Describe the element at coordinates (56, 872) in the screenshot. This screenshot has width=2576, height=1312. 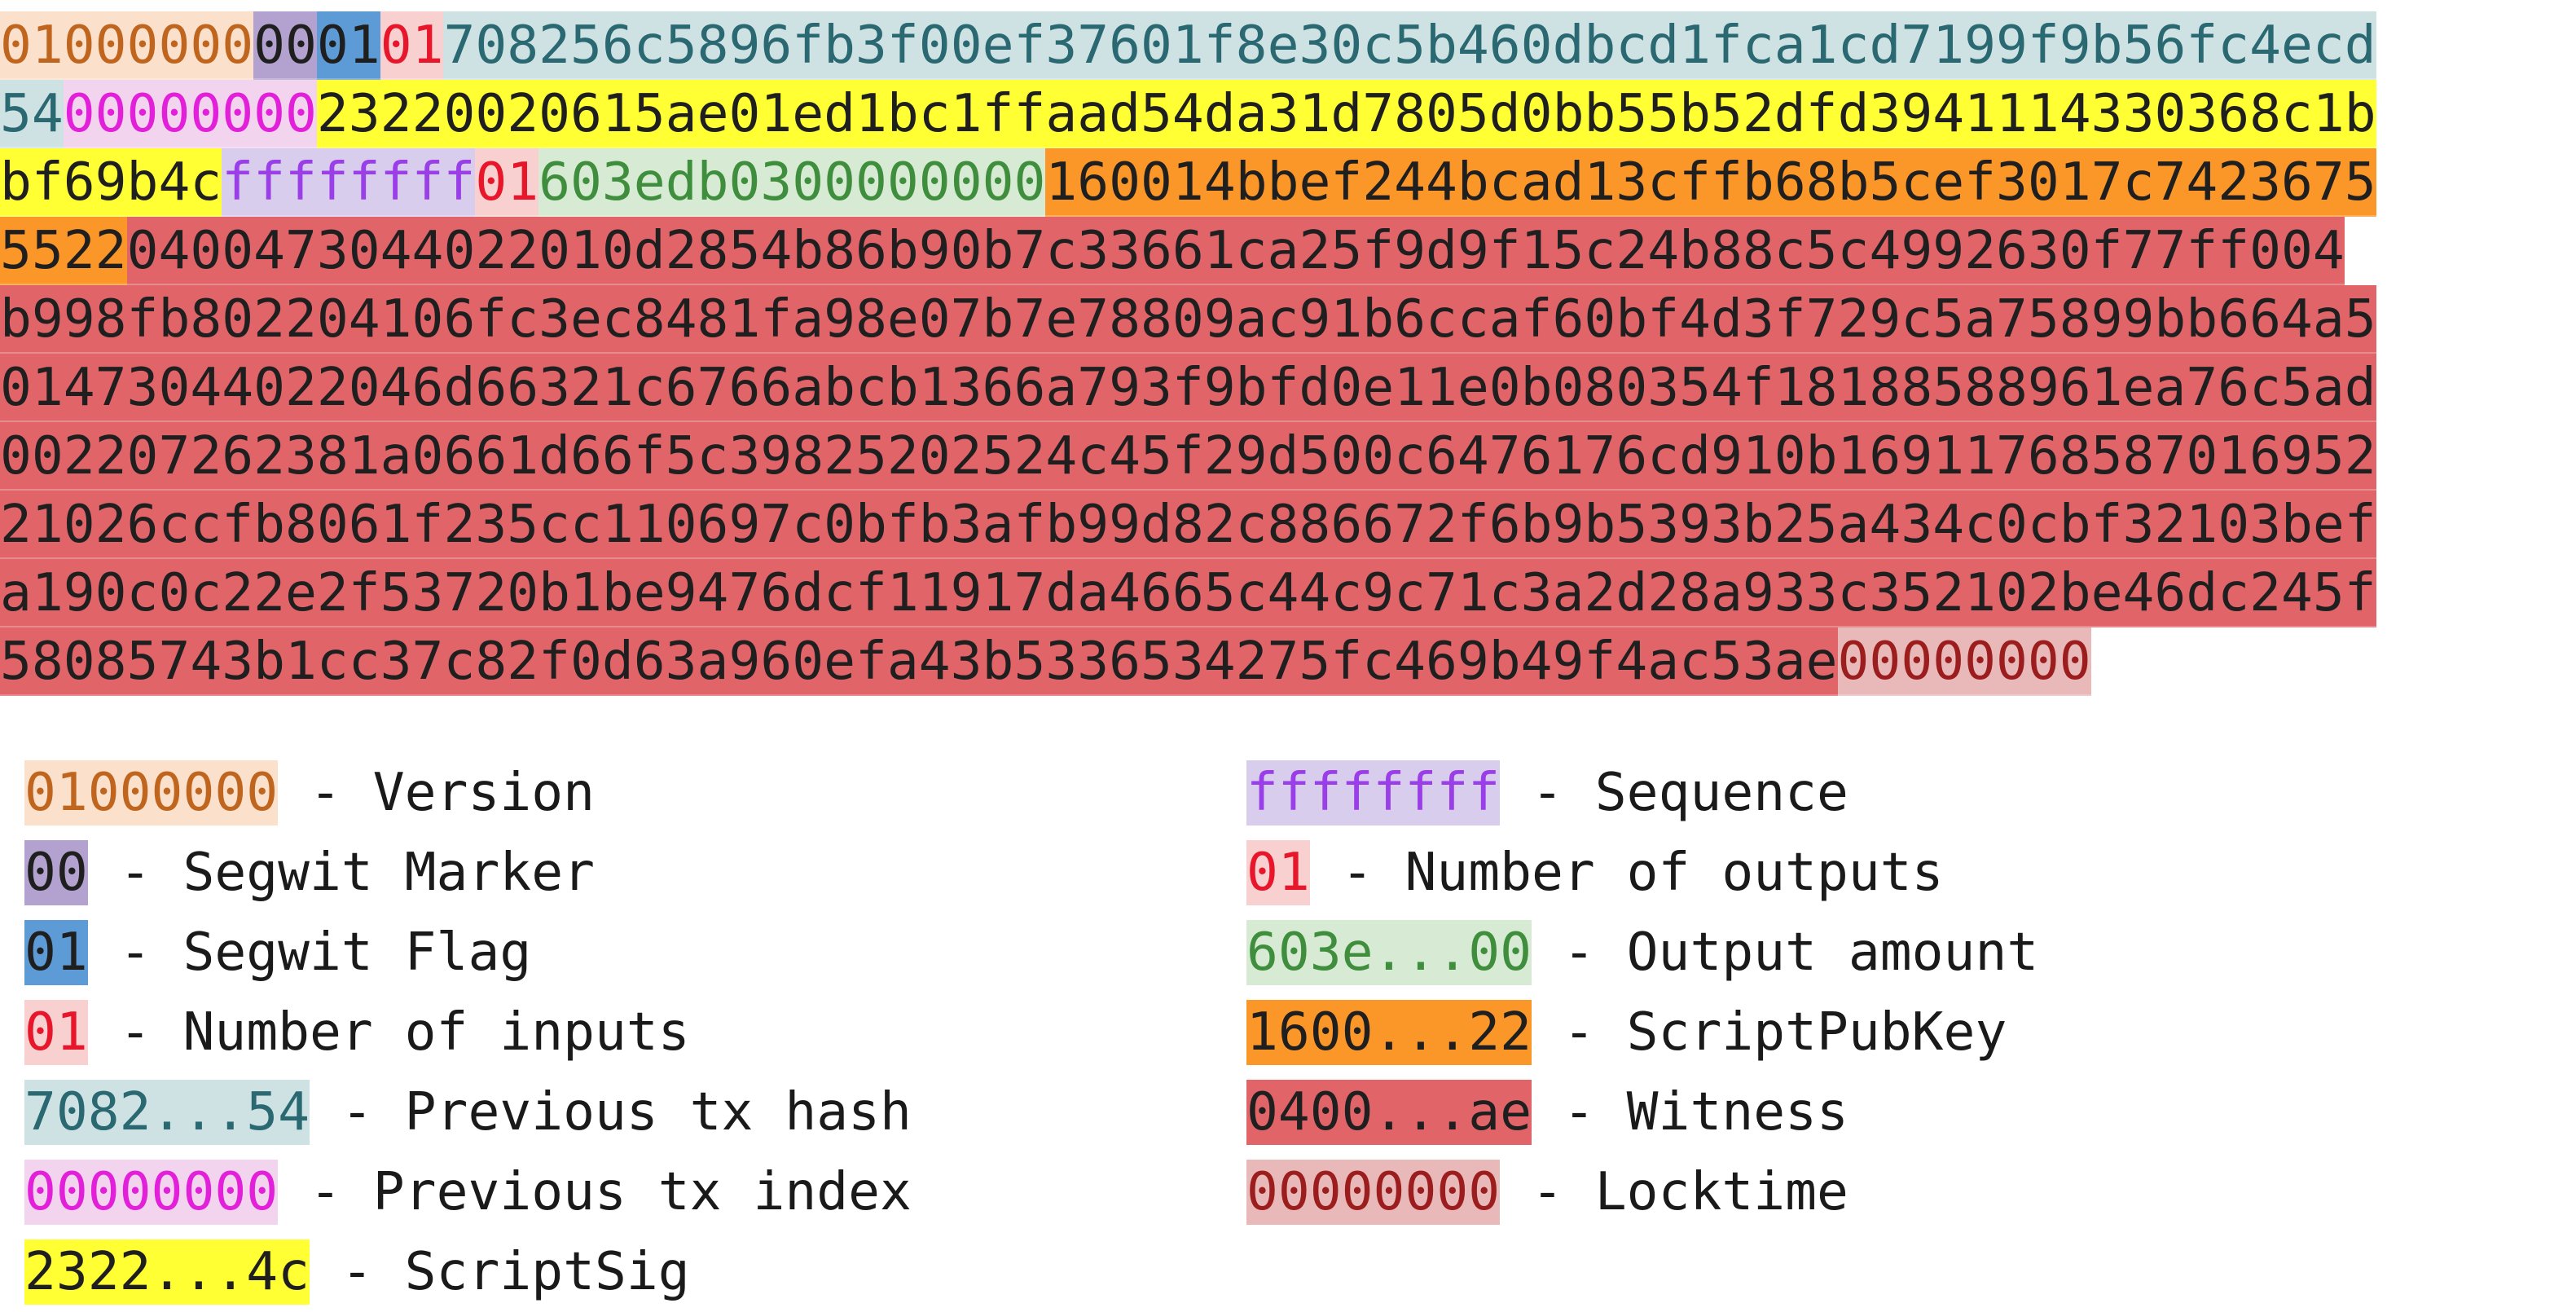
I see `legend-swatch-marker: 00` at that location.